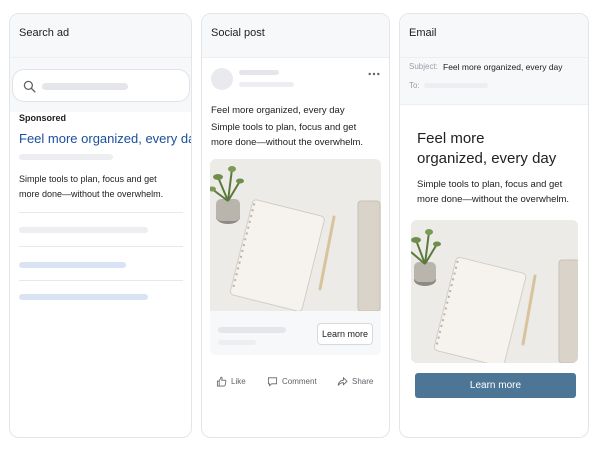  What do you see at coordinates (272, 382) in the screenshot?
I see `comment-icon` at bounding box center [272, 382].